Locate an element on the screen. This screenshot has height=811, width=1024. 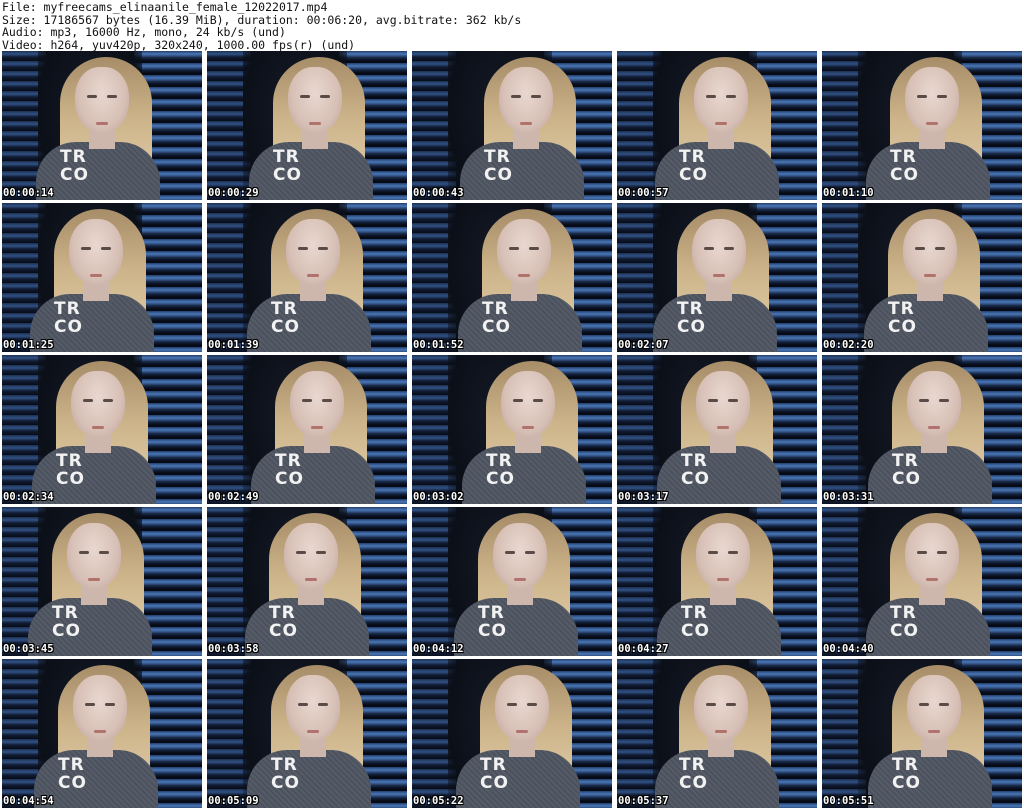
video-frame-thumbnail: TR CO 00:03:45 is located at coordinates (102, 581).